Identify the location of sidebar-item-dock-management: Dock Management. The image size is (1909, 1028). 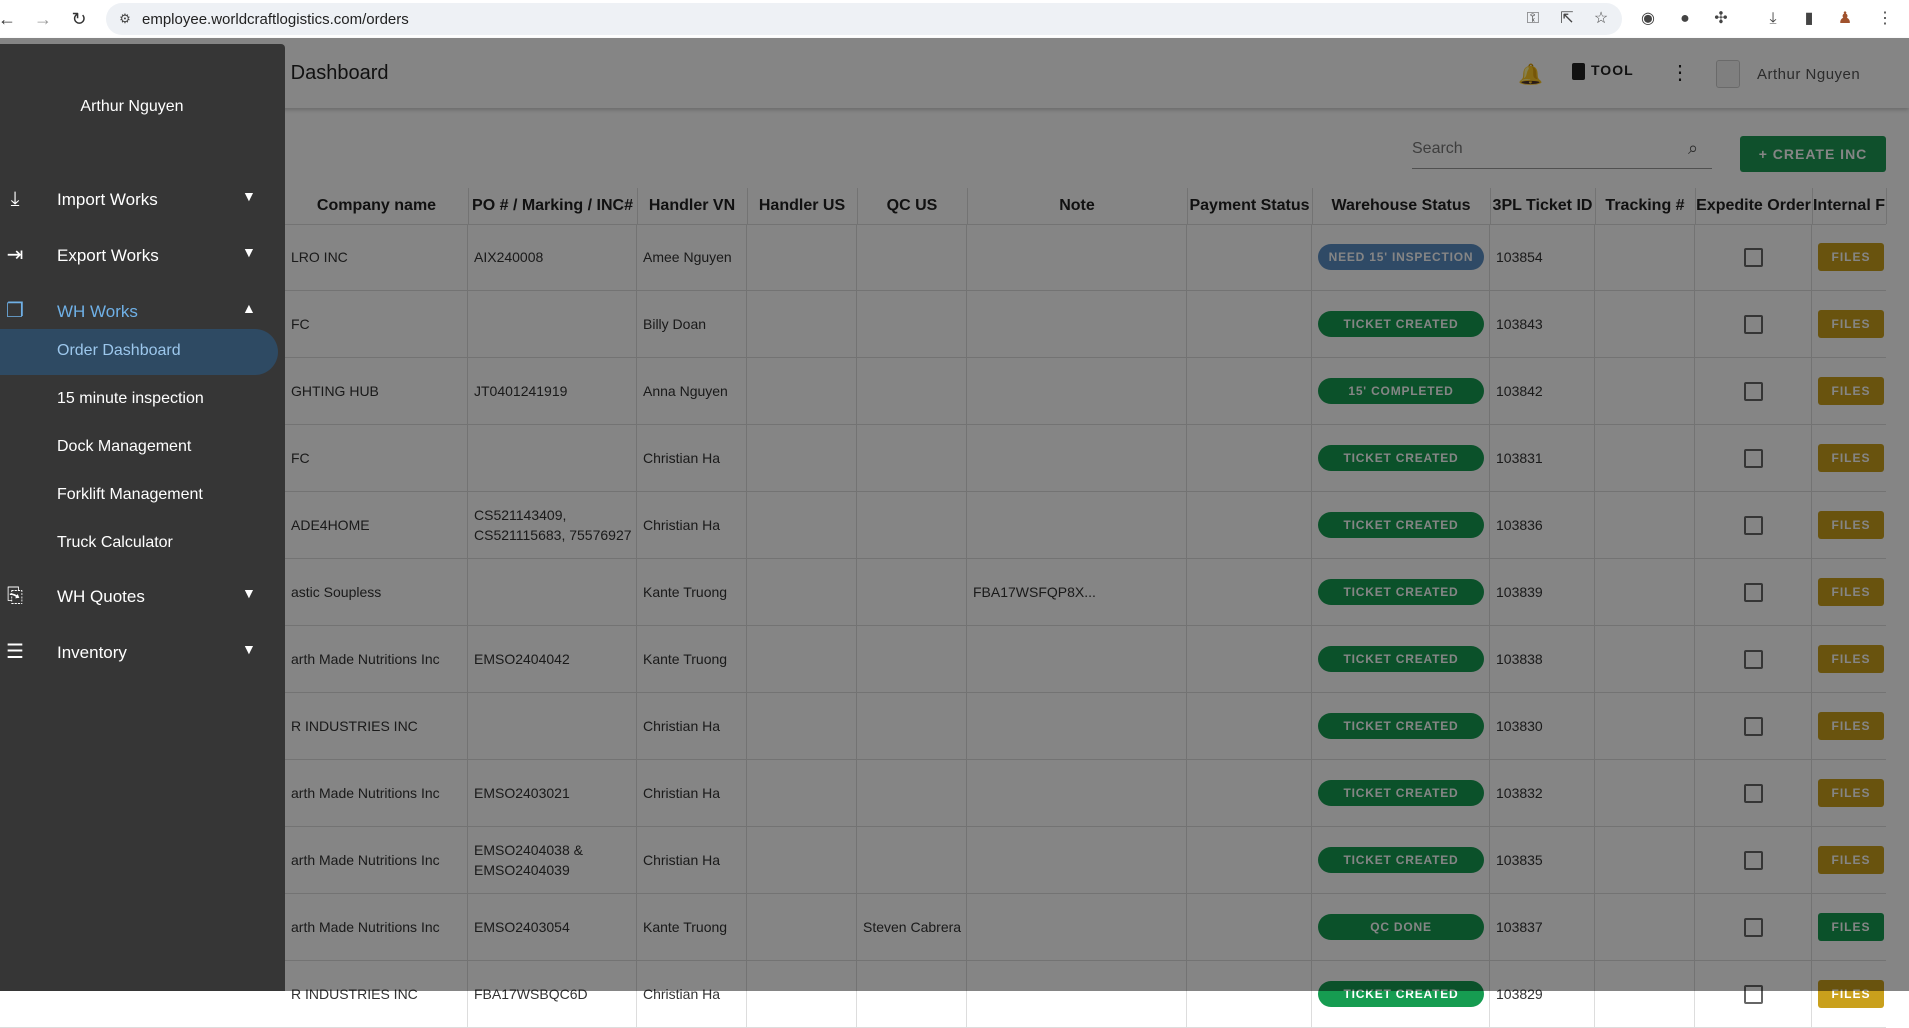
(139, 448).